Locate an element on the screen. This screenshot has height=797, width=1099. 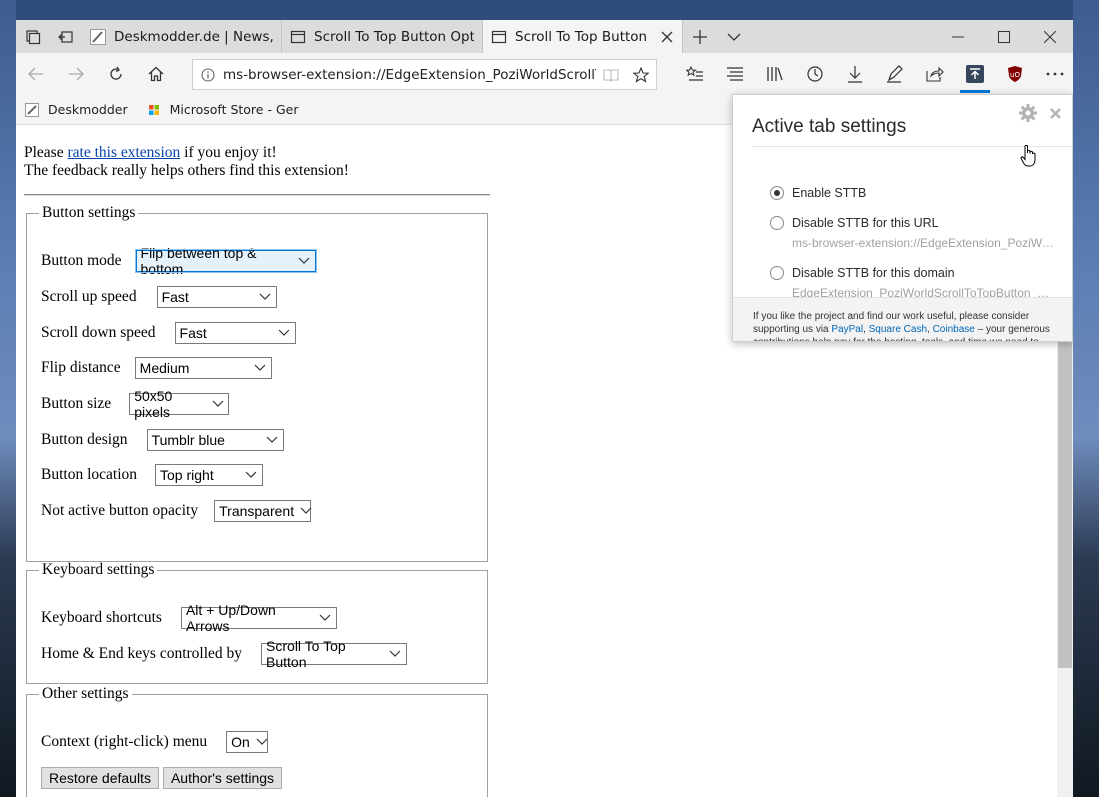
button-design-select: Tumblr blue is located at coordinates (215, 440).